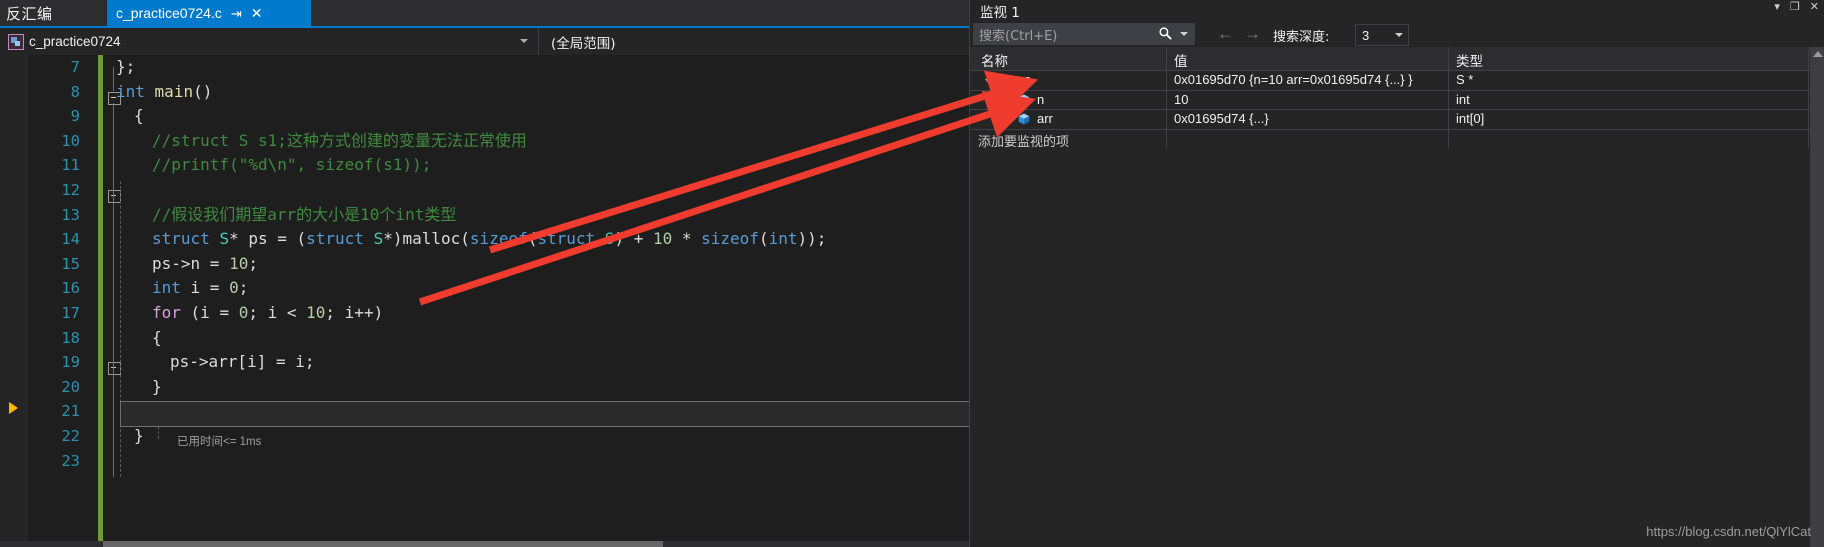  What do you see at coordinates (754, 41) in the screenshot?
I see `member-scope-dropdown: (全局范围)` at bounding box center [754, 41].